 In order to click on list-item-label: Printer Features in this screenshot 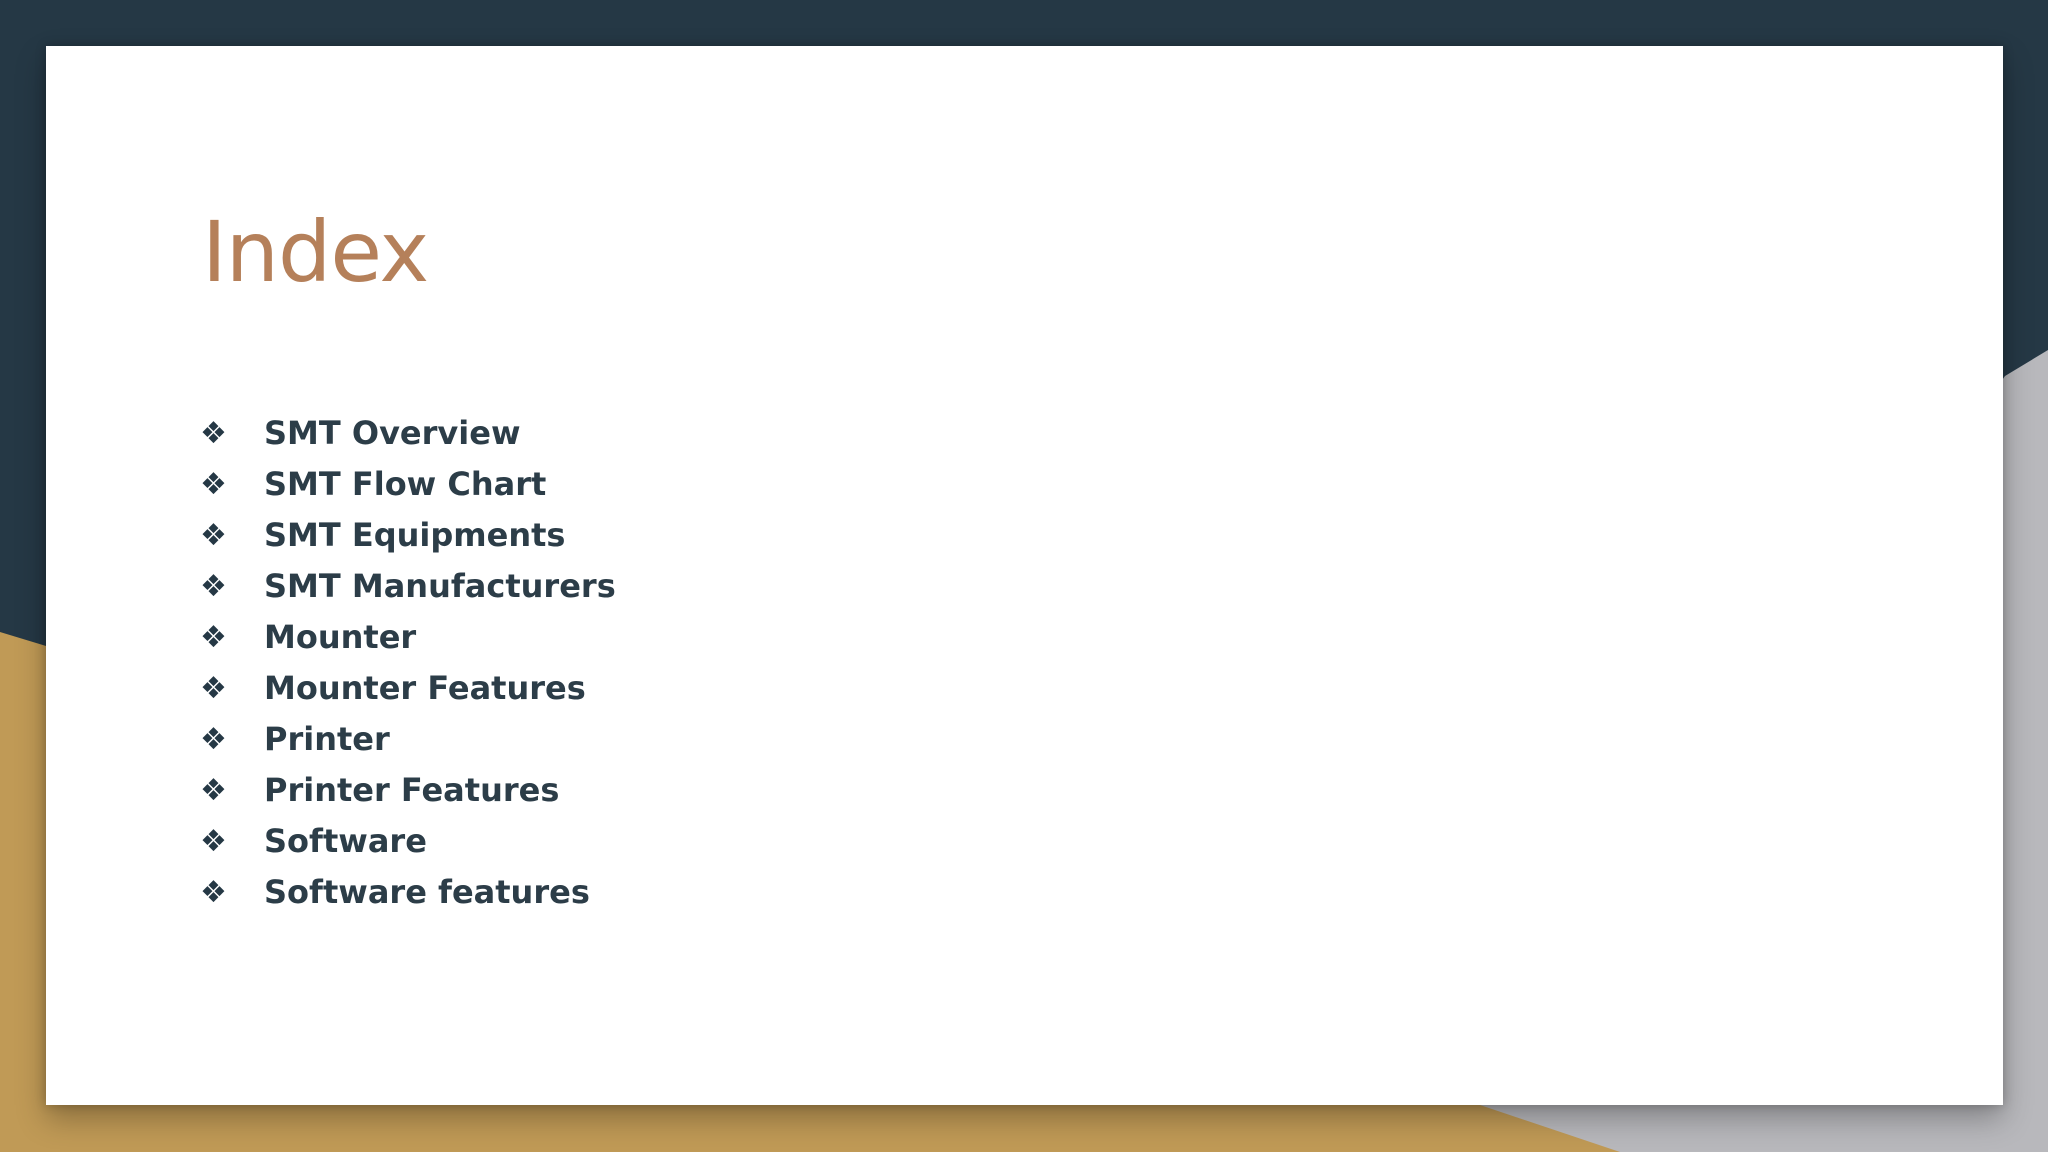, I will do `click(412, 790)`.